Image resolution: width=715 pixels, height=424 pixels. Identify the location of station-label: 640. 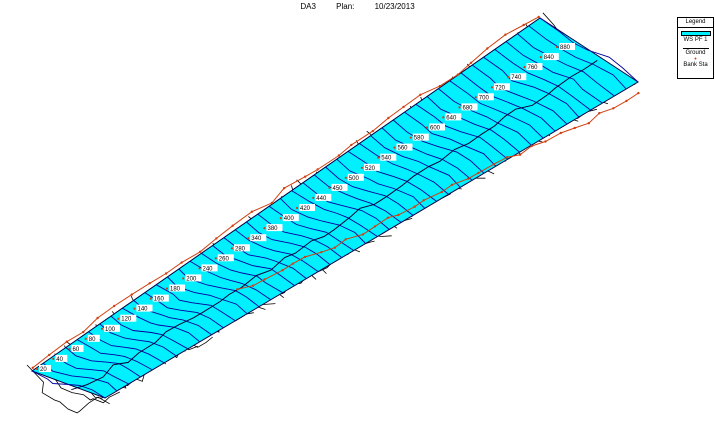
(451, 118).